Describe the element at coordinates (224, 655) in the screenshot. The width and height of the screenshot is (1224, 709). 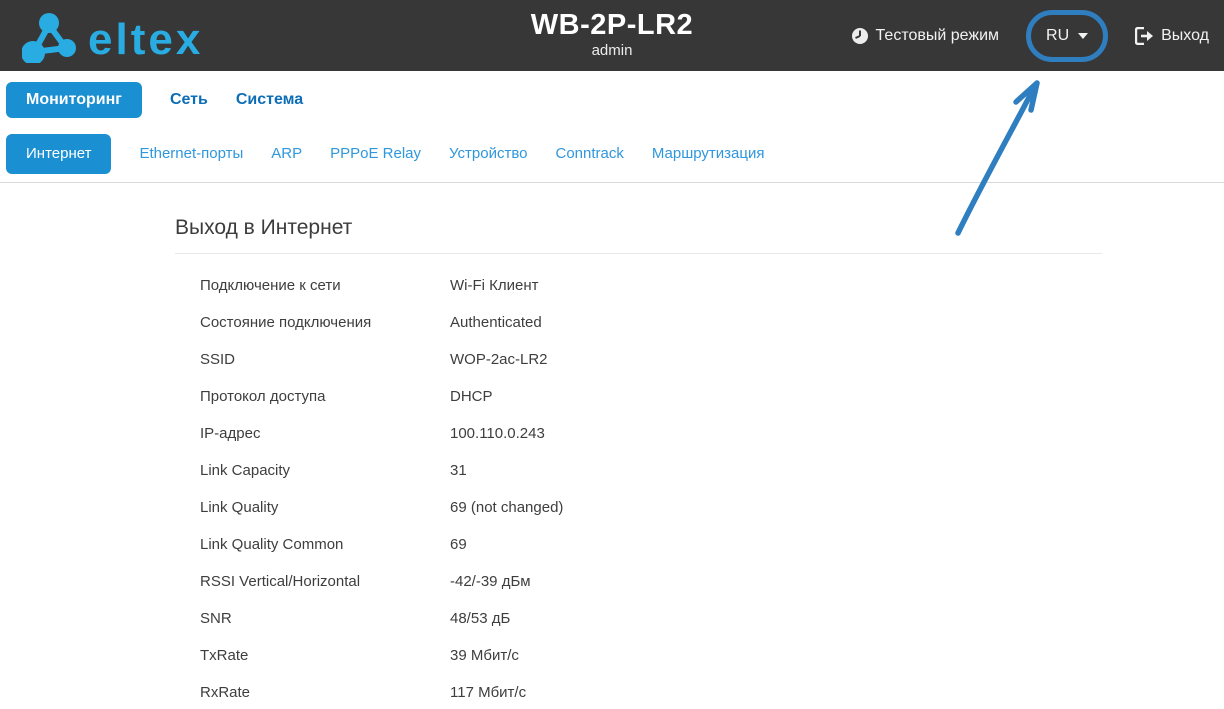
I see `row-label: TxRate` at that location.